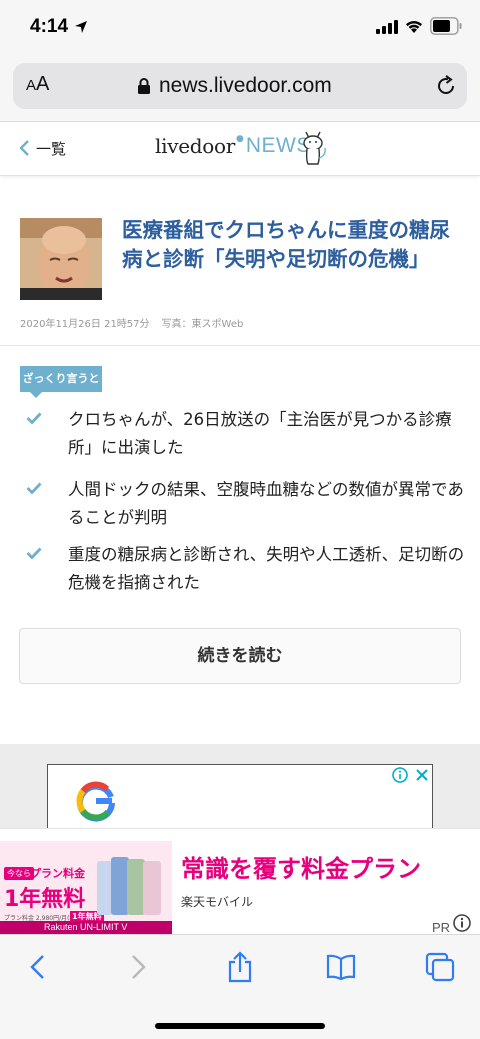 This screenshot has width=480, height=1039. What do you see at coordinates (266, 568) in the screenshot?
I see `summary-item-text: 重度の糖尿病と診断され、失明や人工透析、足切断の危機を指摘された` at bounding box center [266, 568].